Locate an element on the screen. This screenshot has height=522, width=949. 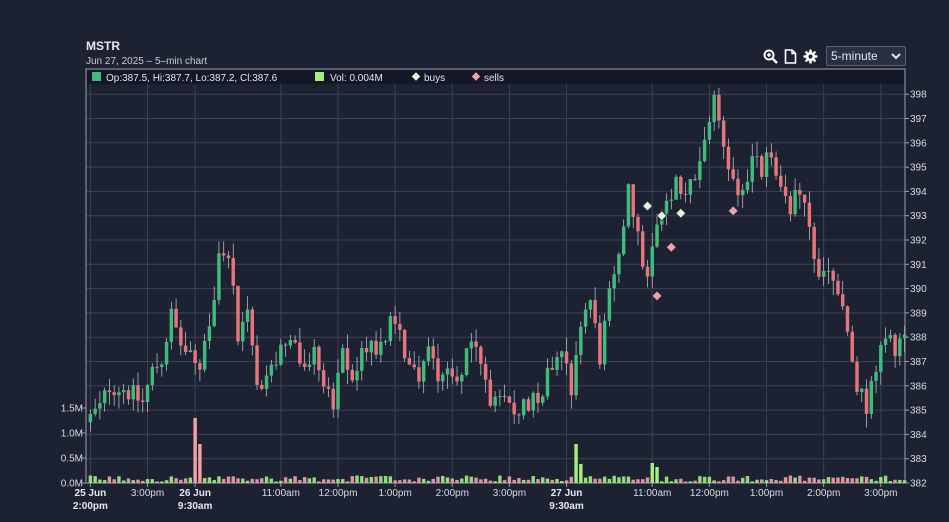
y-tick-label: 398 is located at coordinates (918, 95).